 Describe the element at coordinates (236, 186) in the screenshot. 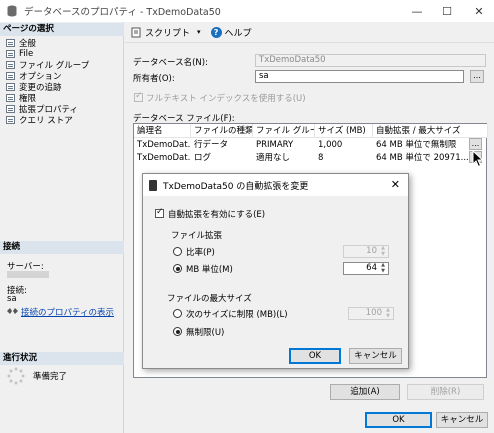

I see `dialog-title: TxDemoData50 の自動拡張を変更` at that location.